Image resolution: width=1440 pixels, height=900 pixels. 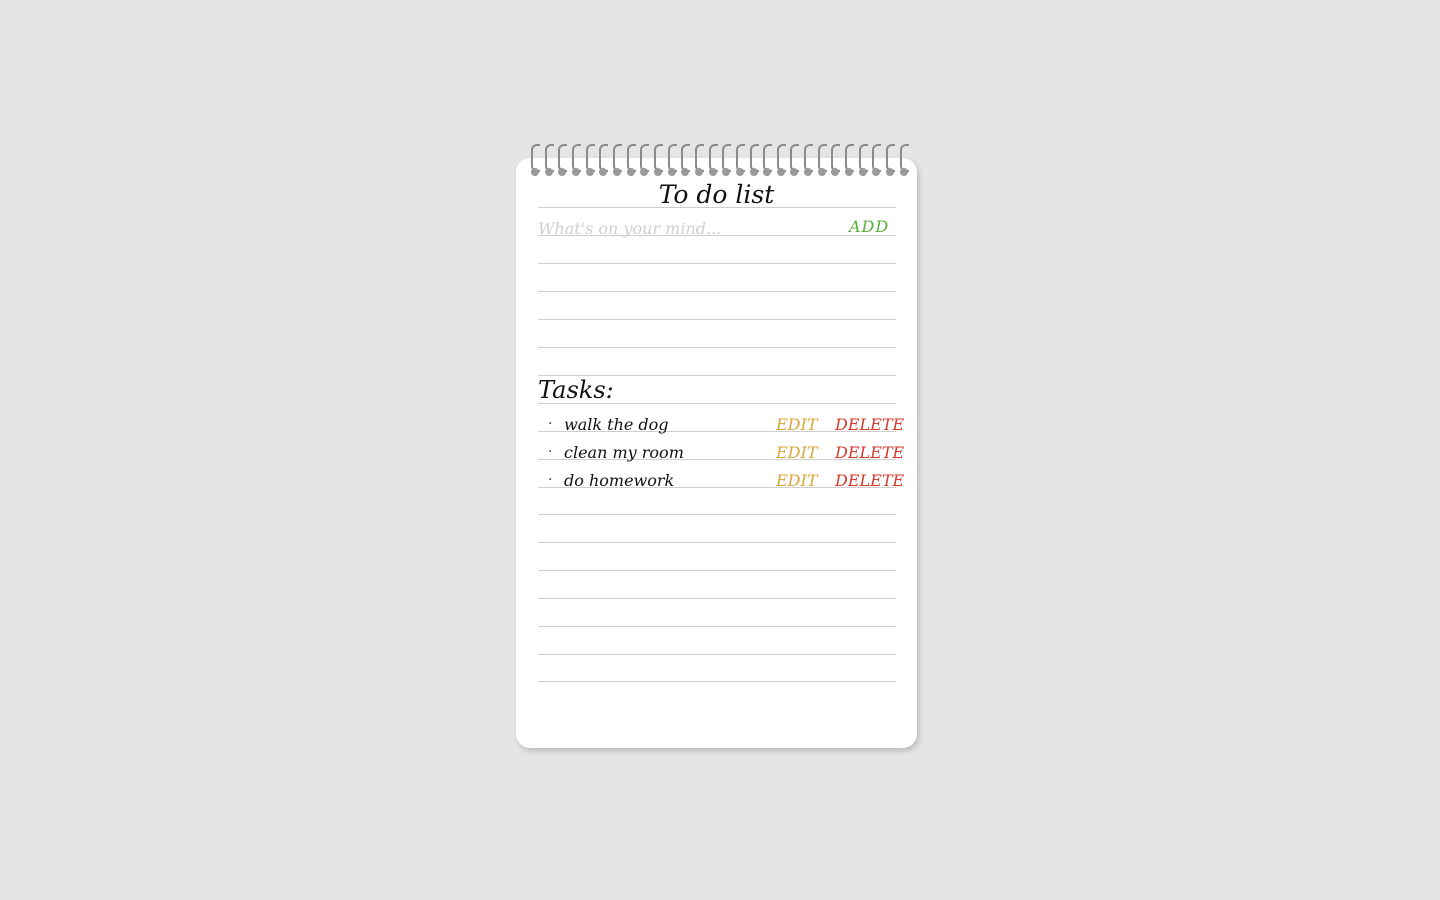 What do you see at coordinates (869, 226) in the screenshot?
I see `add-button: ADD` at bounding box center [869, 226].